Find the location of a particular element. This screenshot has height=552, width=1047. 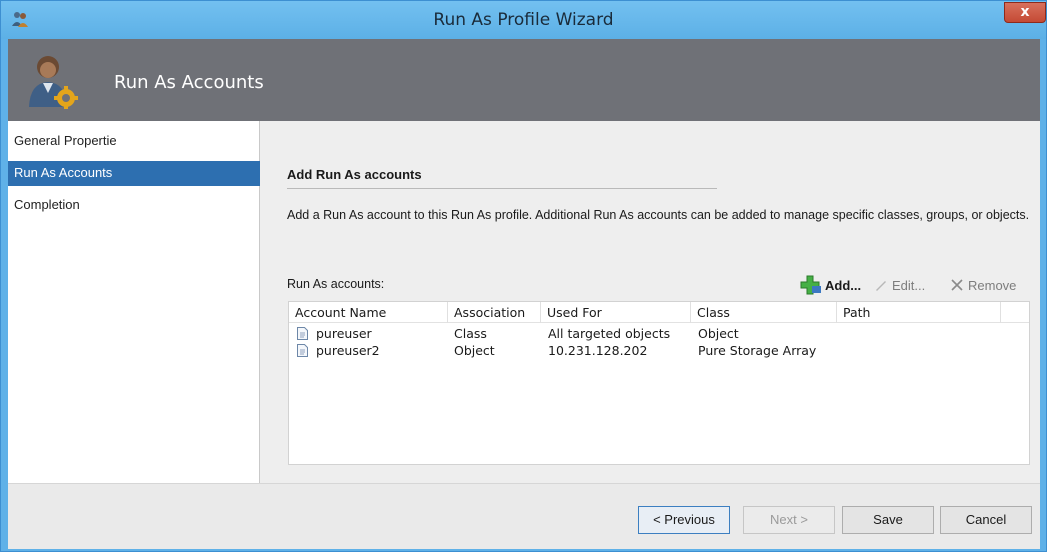

remove-account-button: Remove is located at coordinates (983, 285).